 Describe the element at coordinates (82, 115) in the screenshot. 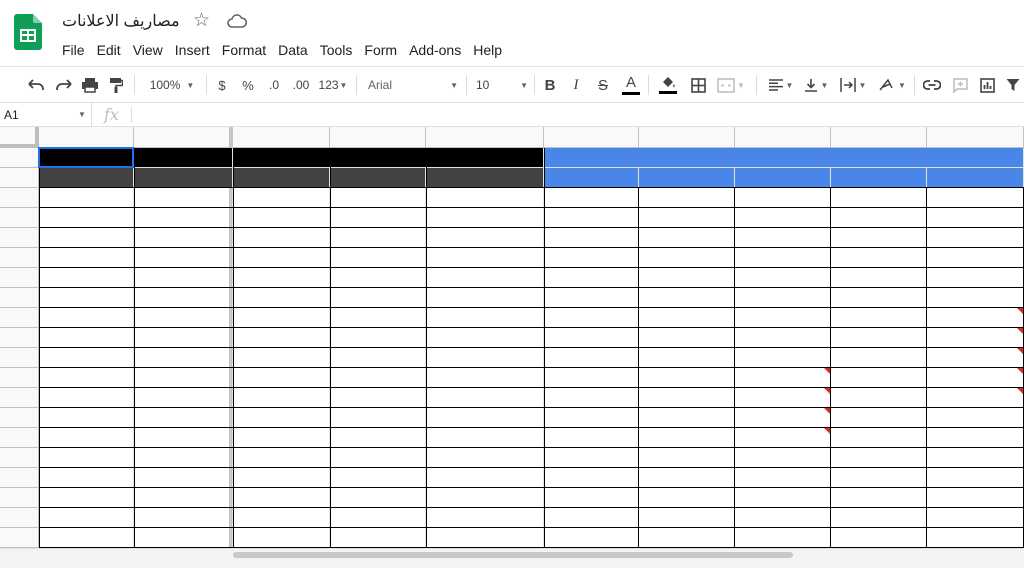

I see `chevron-down-icon: ▼` at that location.